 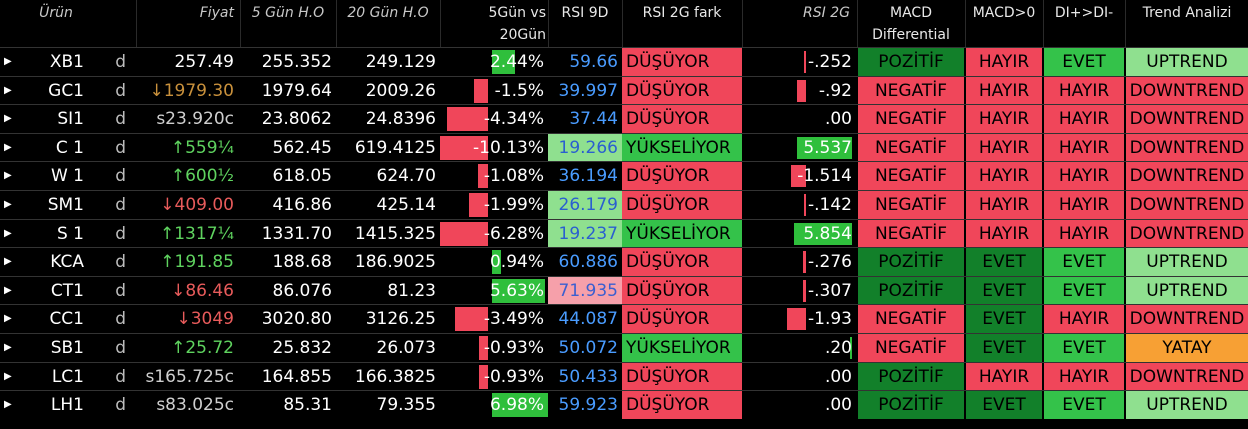 What do you see at coordinates (56, 377) in the screenshot?
I see `symbol: LC1` at bounding box center [56, 377].